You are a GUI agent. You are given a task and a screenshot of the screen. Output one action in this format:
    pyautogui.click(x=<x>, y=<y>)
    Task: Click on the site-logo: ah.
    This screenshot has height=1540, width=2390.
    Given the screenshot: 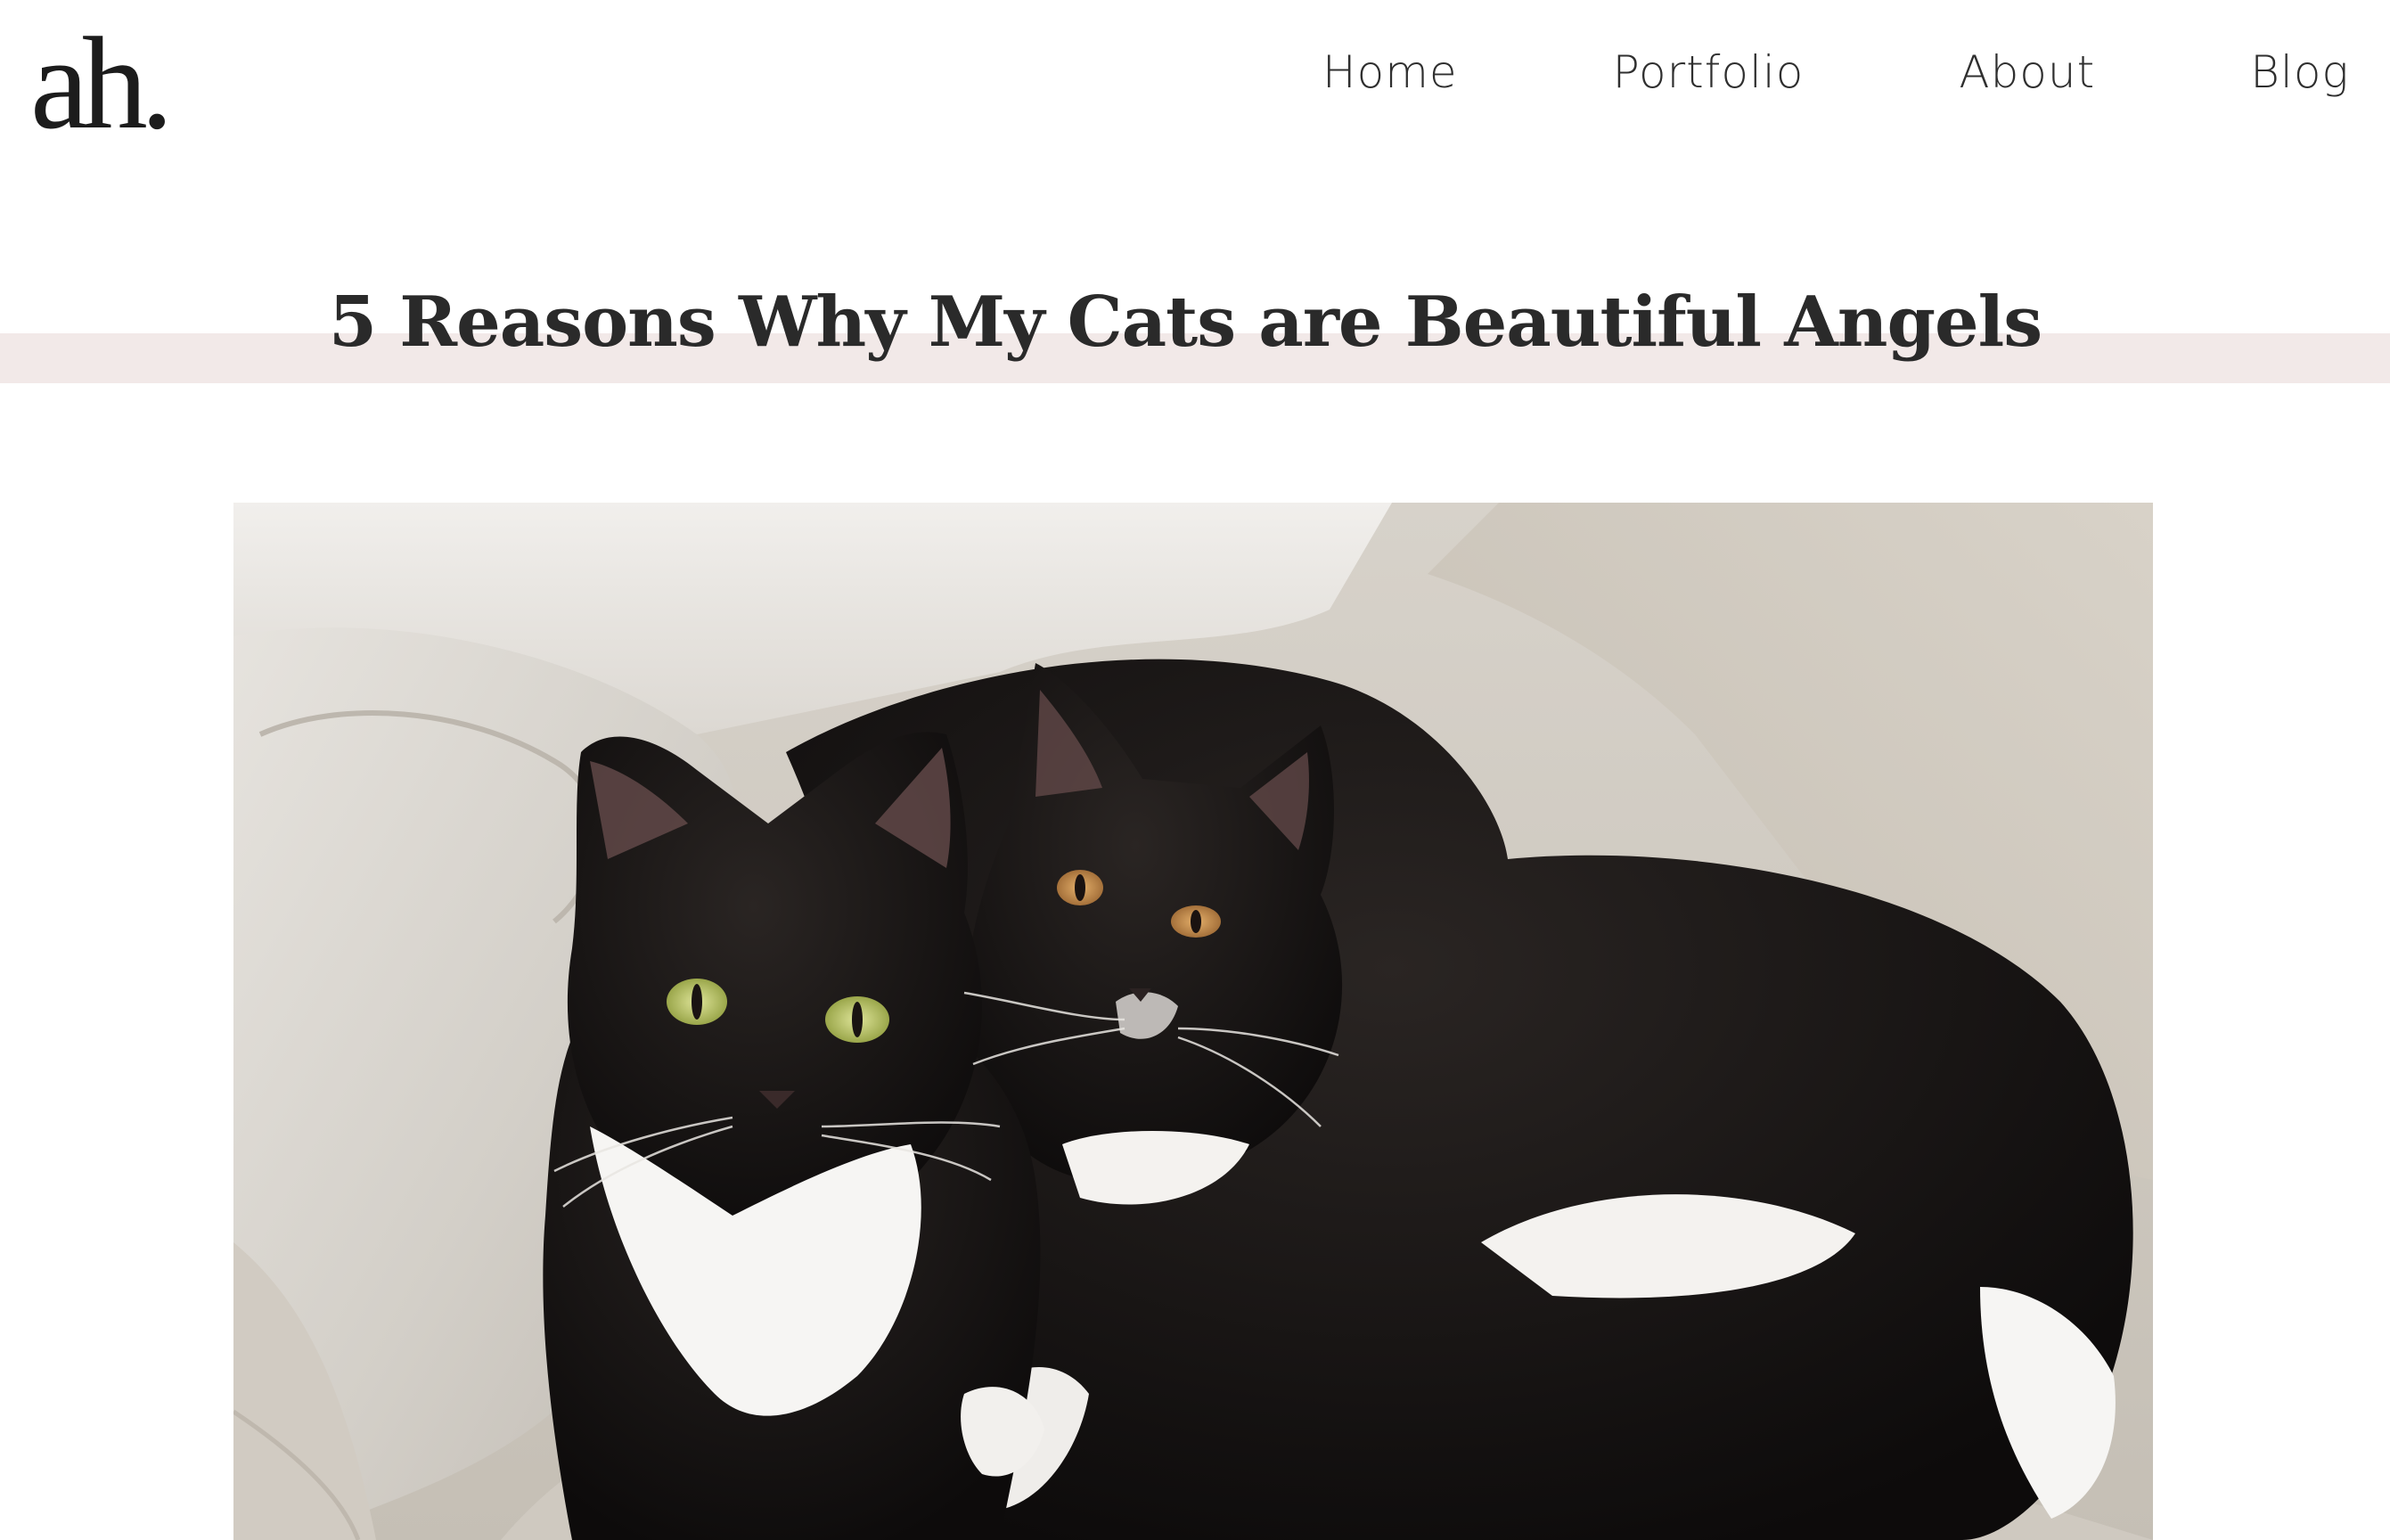 What is the action you would take?
    pyautogui.click(x=102, y=78)
    